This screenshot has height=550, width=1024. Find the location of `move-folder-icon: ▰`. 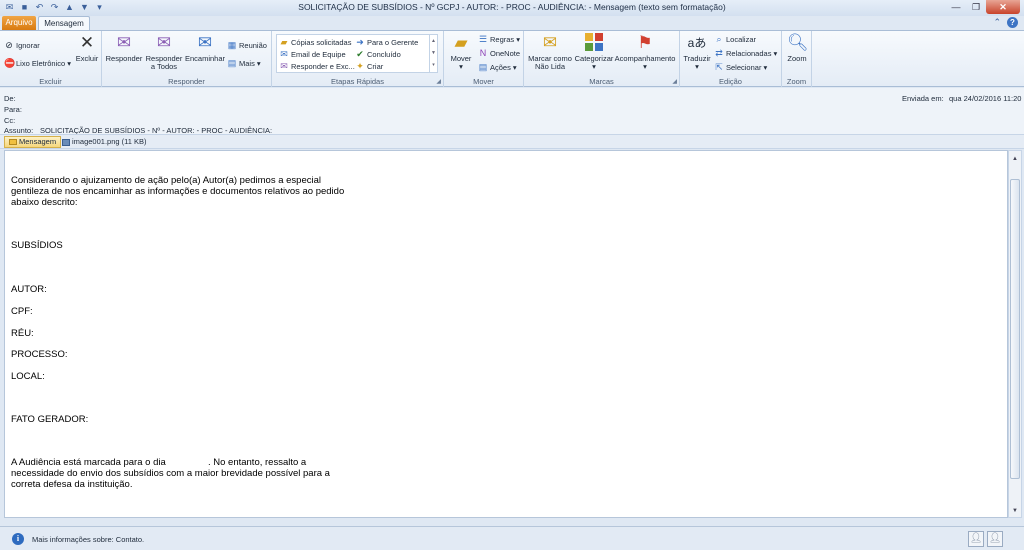

move-folder-icon: ▰ is located at coordinates (461, 42).